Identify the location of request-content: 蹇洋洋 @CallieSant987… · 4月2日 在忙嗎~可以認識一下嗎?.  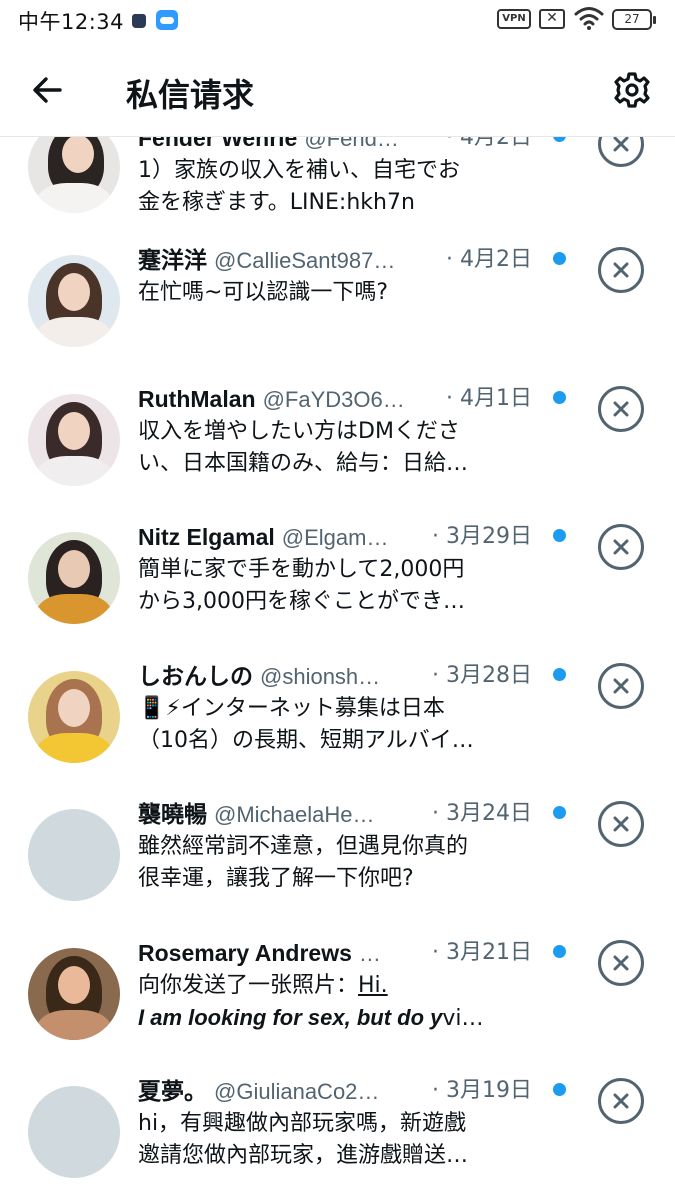
(338, 292).